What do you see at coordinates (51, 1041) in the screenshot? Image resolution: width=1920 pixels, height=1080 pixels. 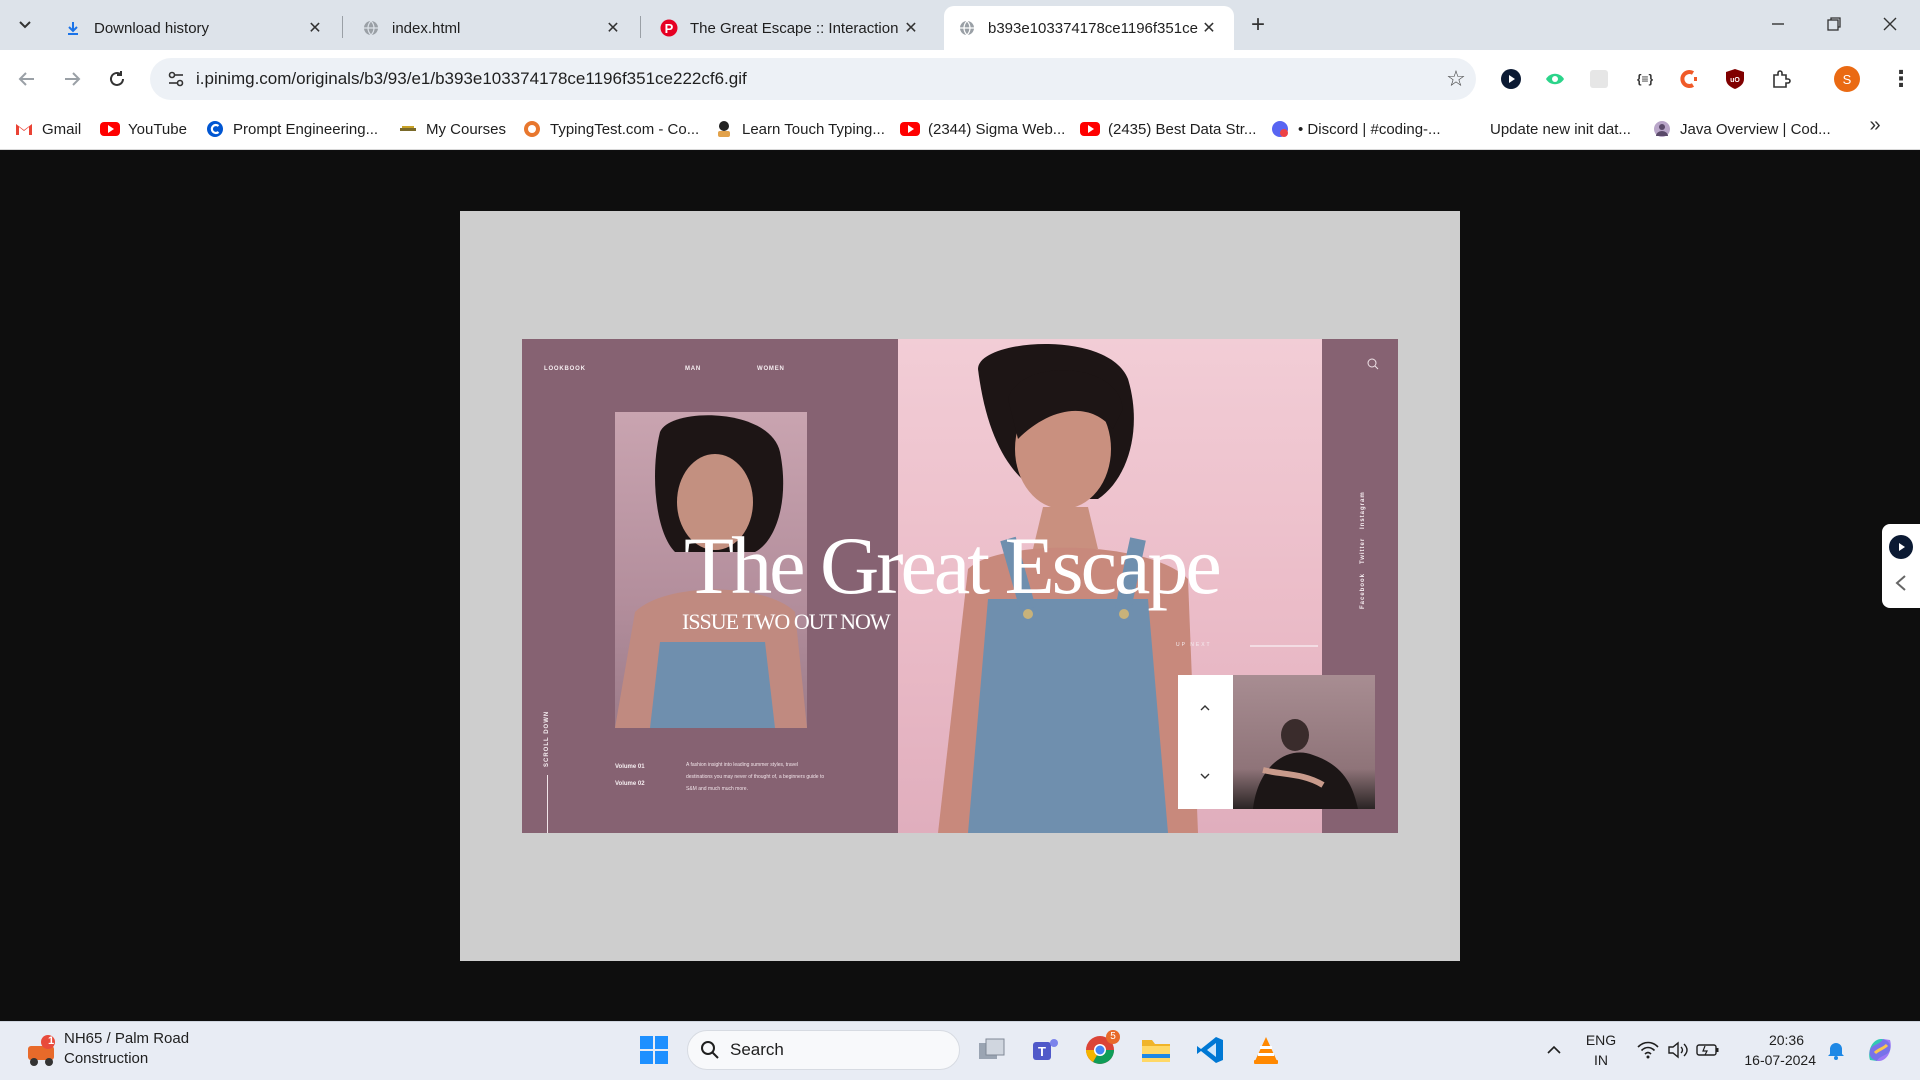 I see `weather-badge: 1` at bounding box center [51, 1041].